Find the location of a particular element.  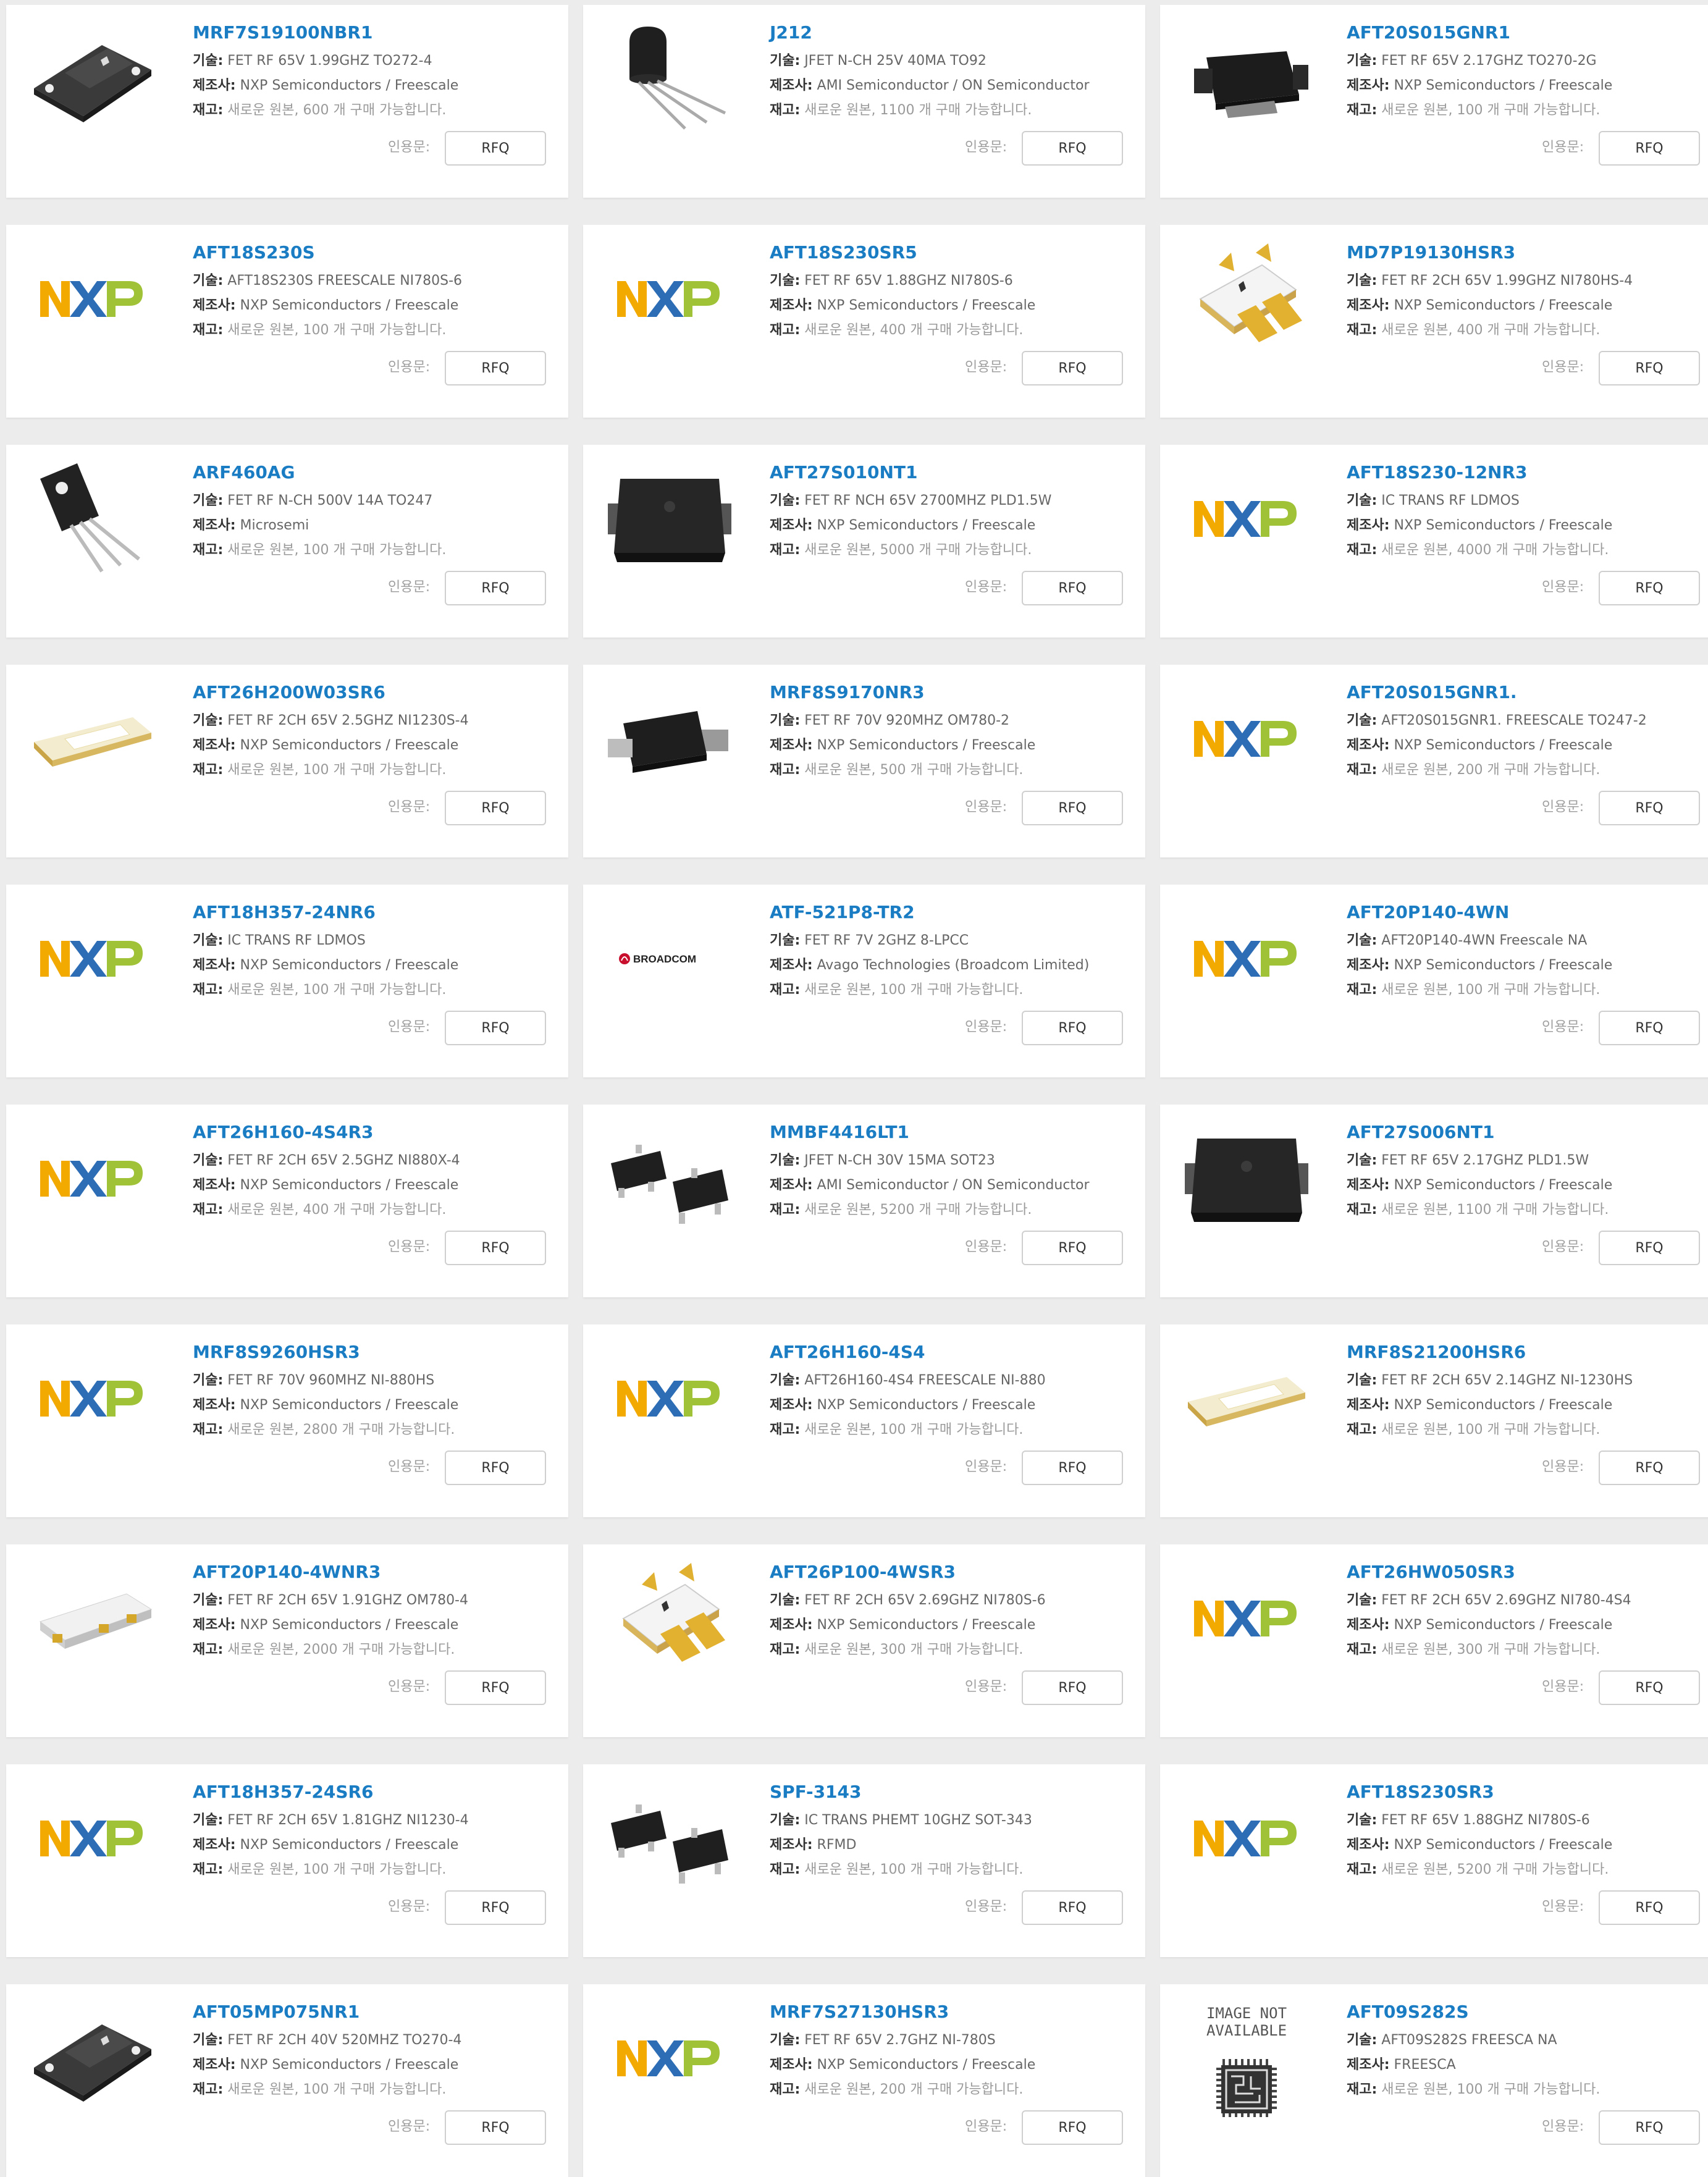

part-number-link: AFT20S015GNR1 is located at coordinates (1428, 32).